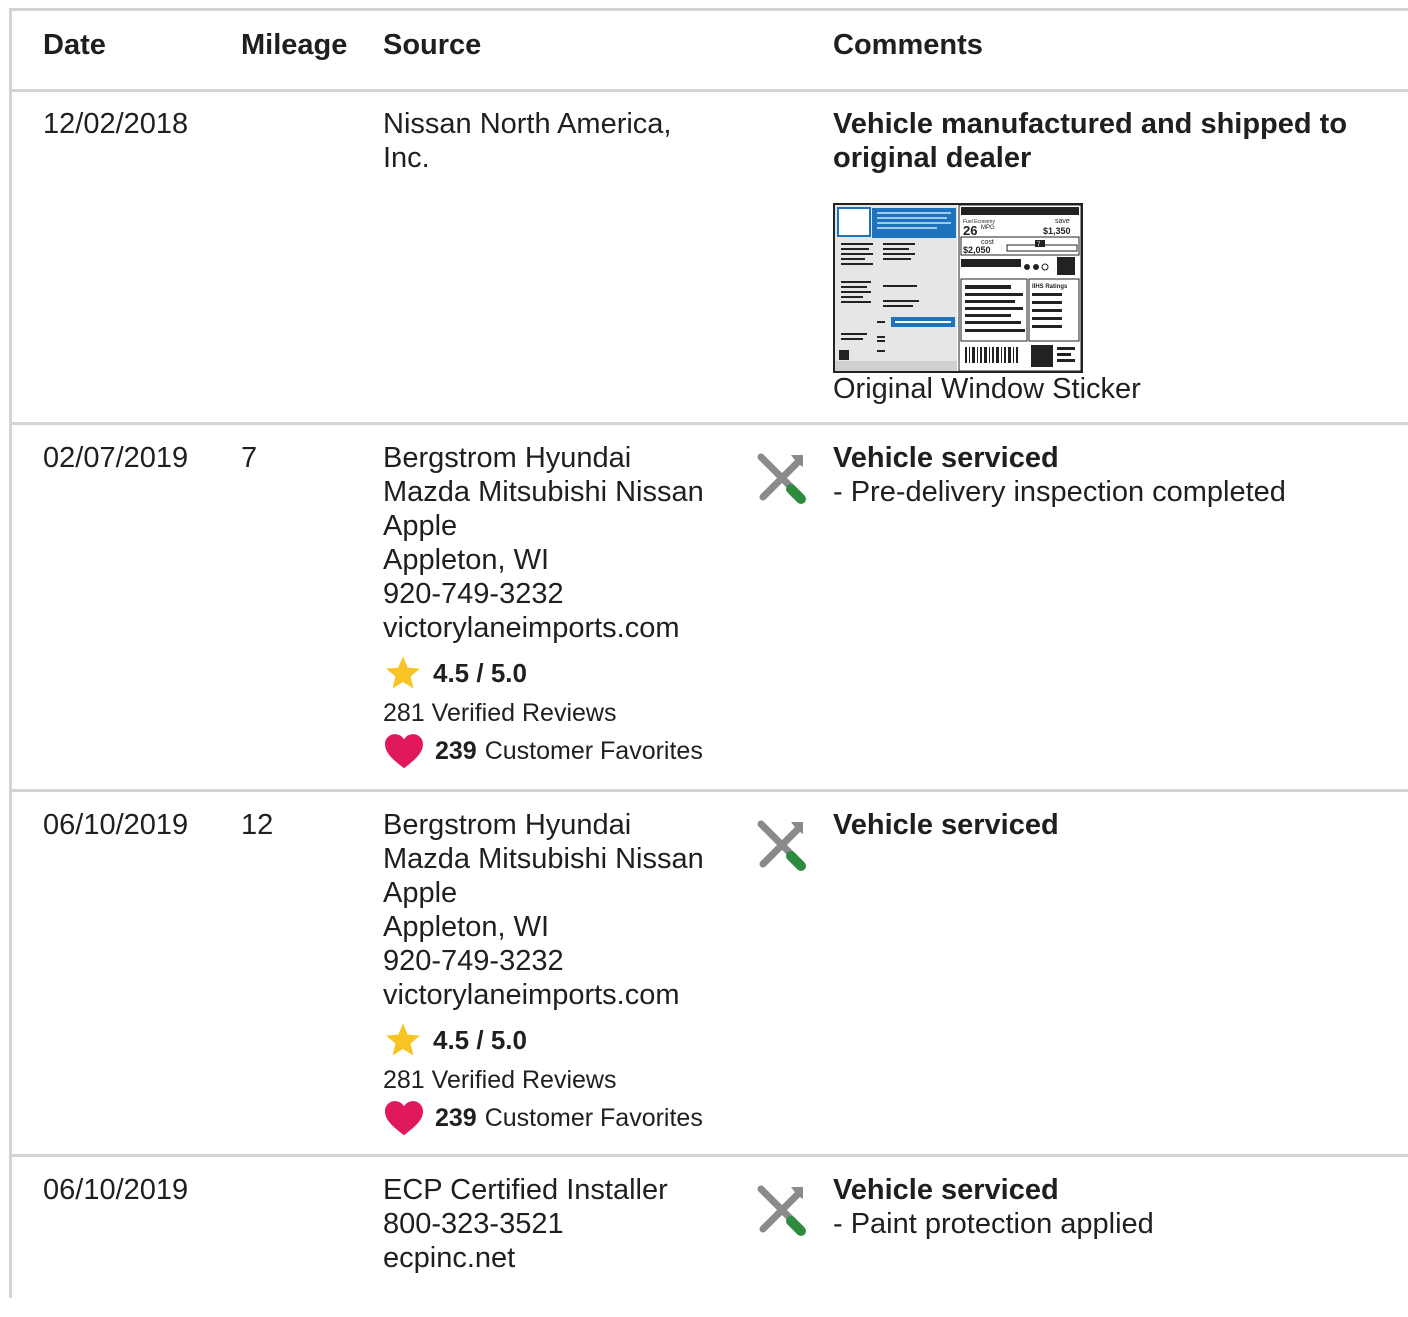  What do you see at coordinates (249, 458) in the screenshot?
I see `row-mileage: 7` at bounding box center [249, 458].